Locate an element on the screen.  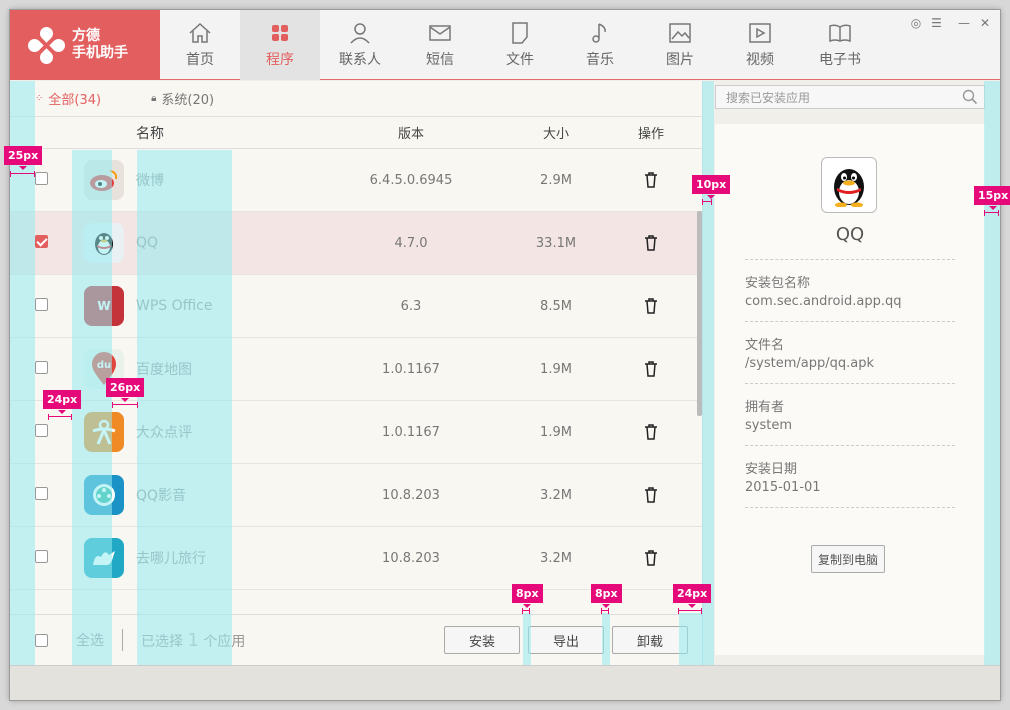
app-size: 33.1M is located at coordinates (556, 243).